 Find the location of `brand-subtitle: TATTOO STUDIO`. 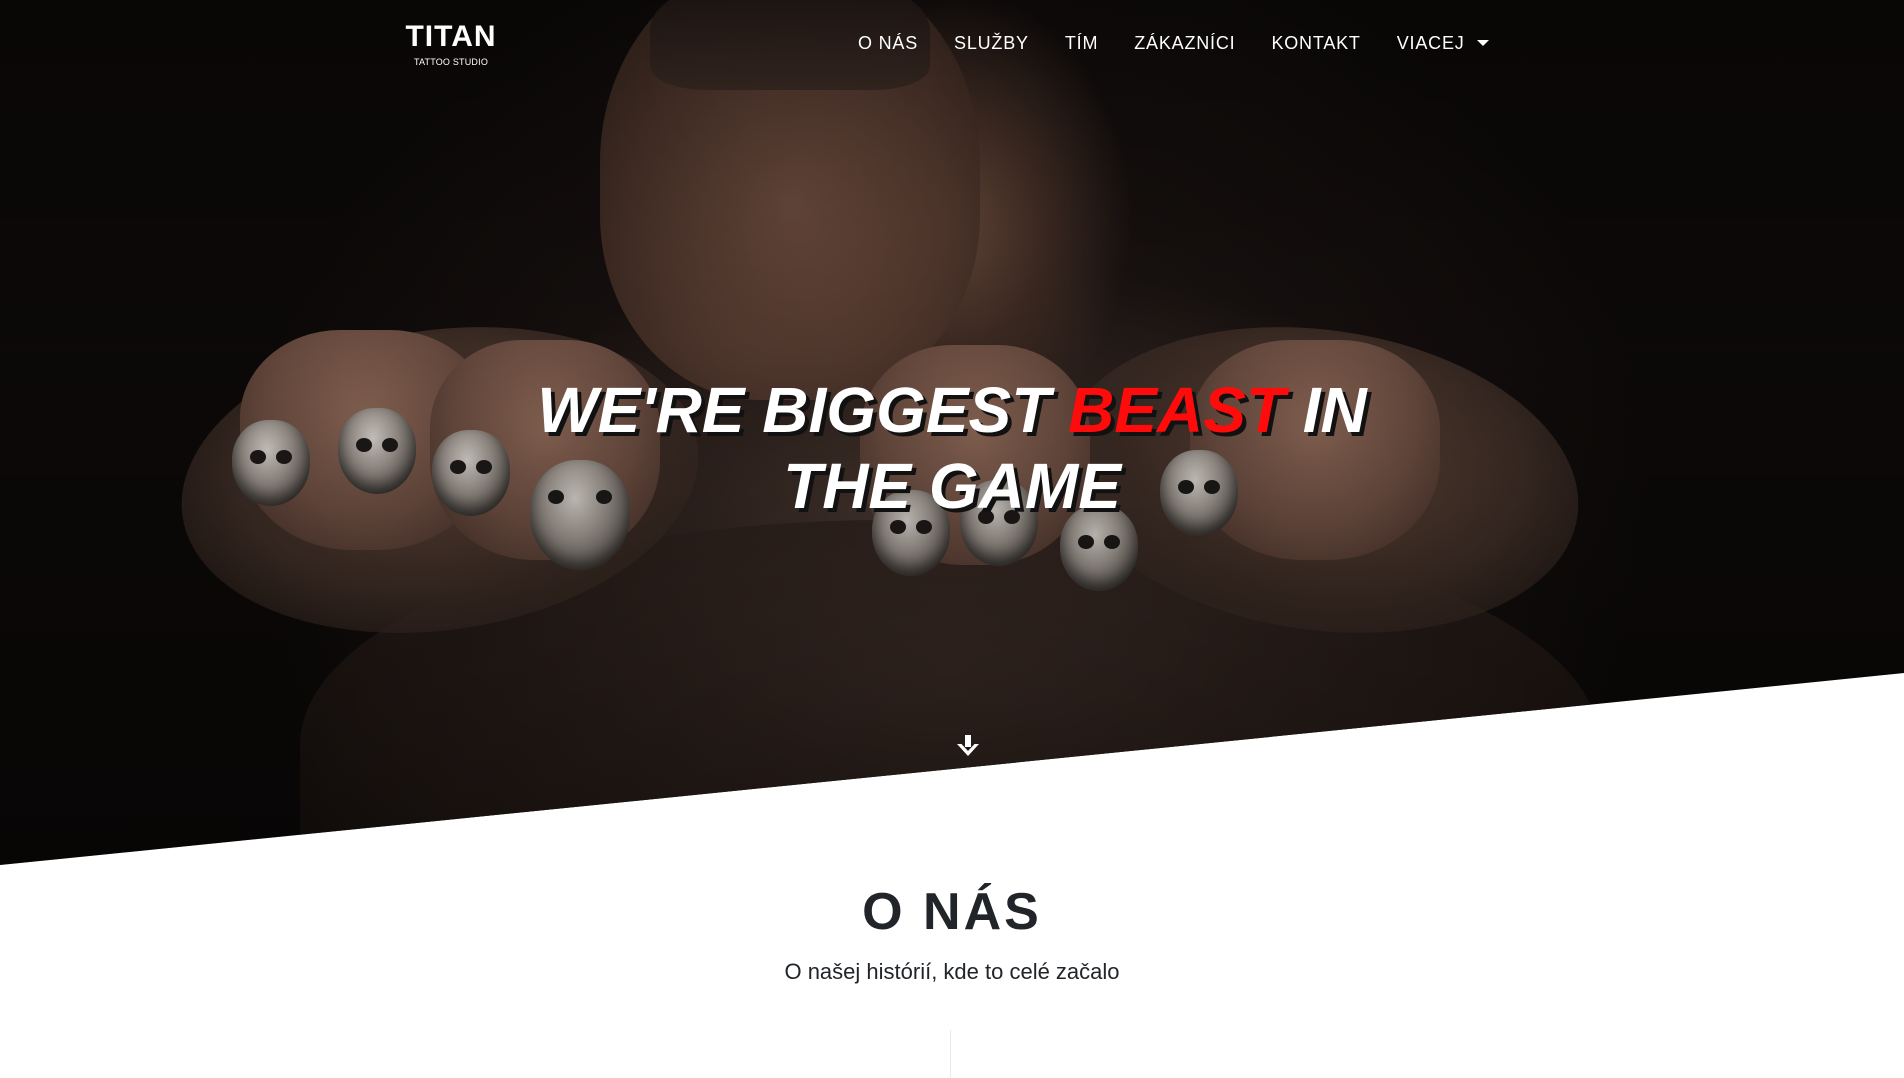

brand-subtitle: TATTOO STUDIO is located at coordinates (451, 62).